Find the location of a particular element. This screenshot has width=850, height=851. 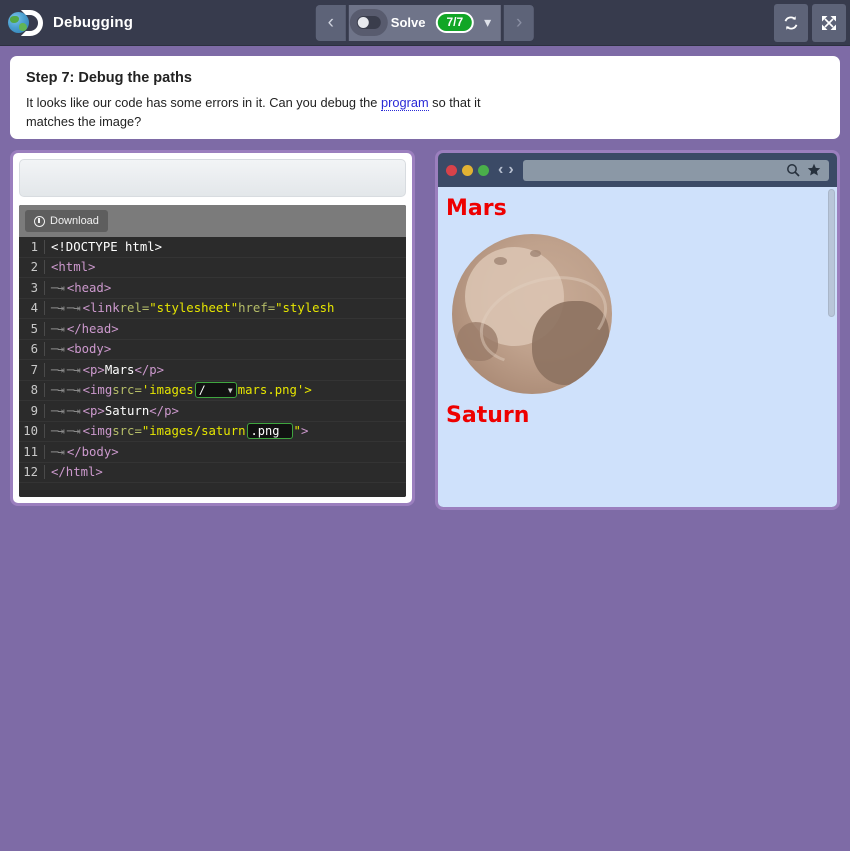

code-line: 3 ─⇥ <head> is located at coordinates (212, 288).